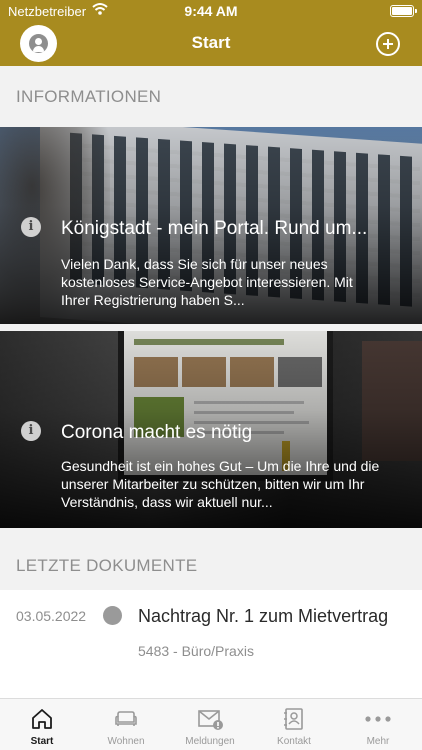 This screenshot has width=422, height=750. I want to click on tab-kontakt: Kontakt, so click(294, 724).